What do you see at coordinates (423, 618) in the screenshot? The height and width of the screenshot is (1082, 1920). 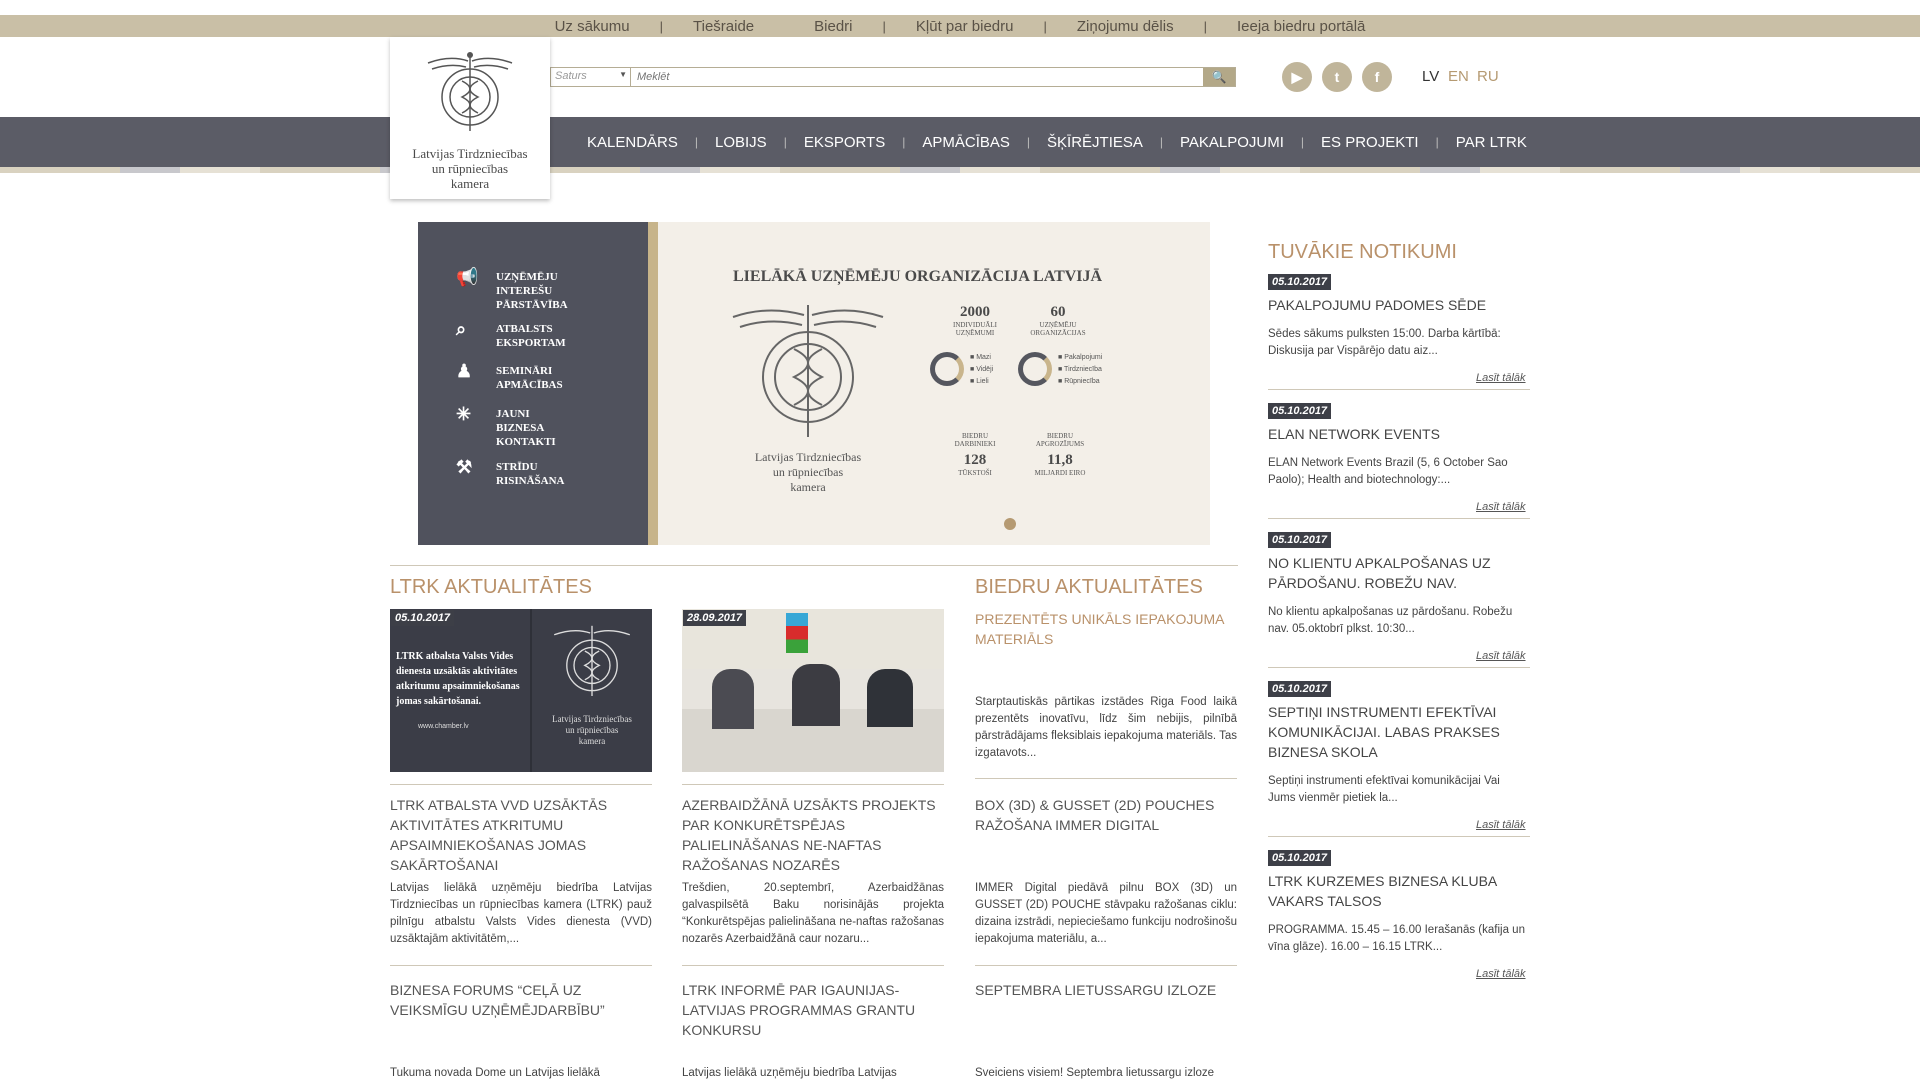 I see `news-date: 05.10.2017` at bounding box center [423, 618].